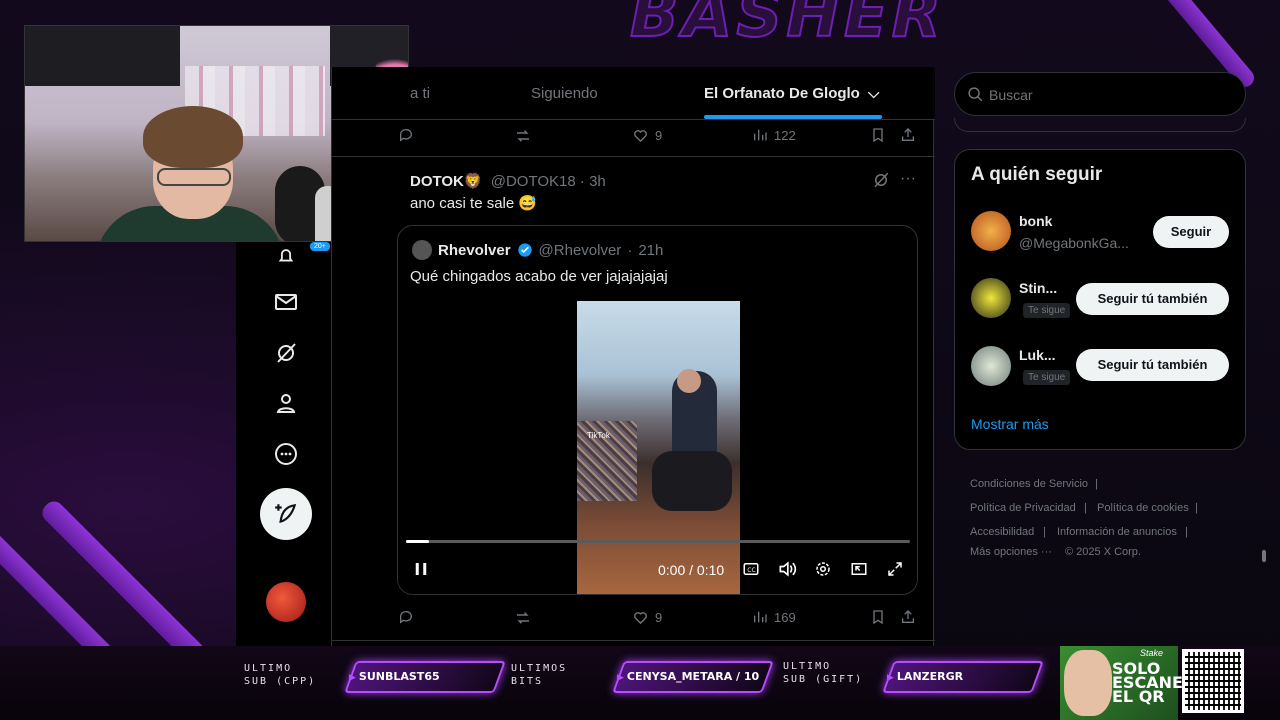  I want to click on grok-button, so click(286, 353).